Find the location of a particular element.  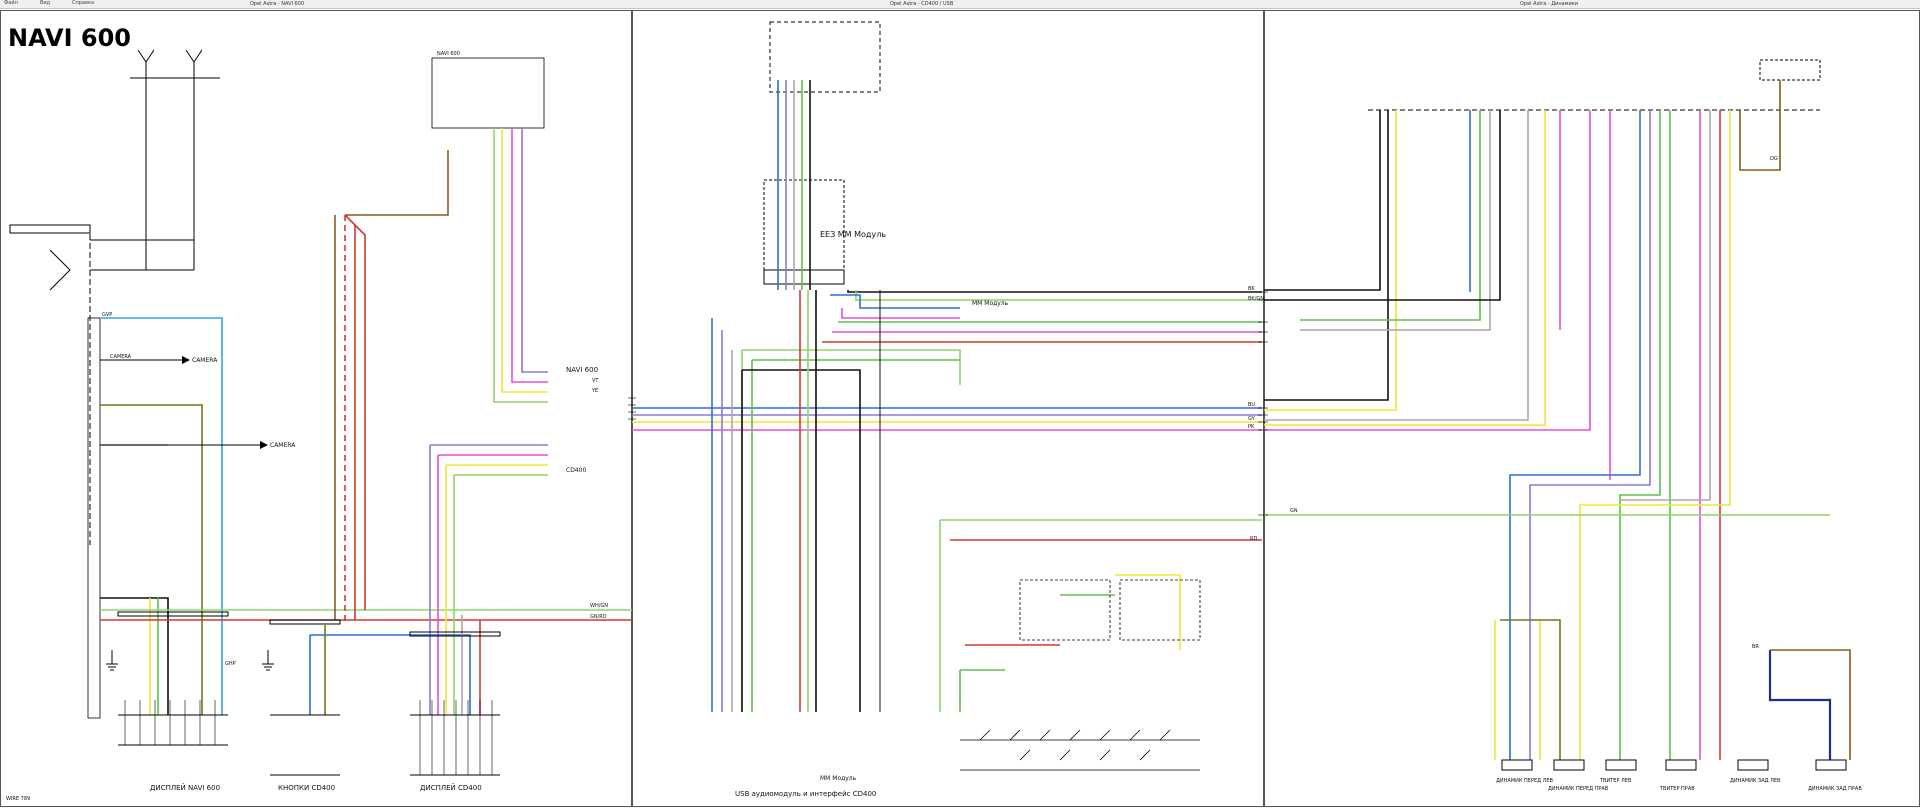

camera-label-2: CAMERA is located at coordinates (283, 445).